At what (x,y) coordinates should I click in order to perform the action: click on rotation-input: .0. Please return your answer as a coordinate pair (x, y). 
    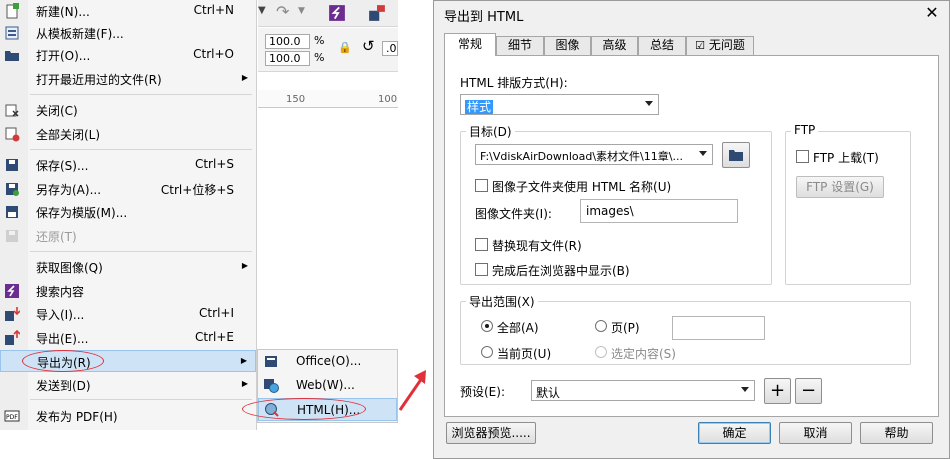
    Looking at the image, I should click on (390, 48).